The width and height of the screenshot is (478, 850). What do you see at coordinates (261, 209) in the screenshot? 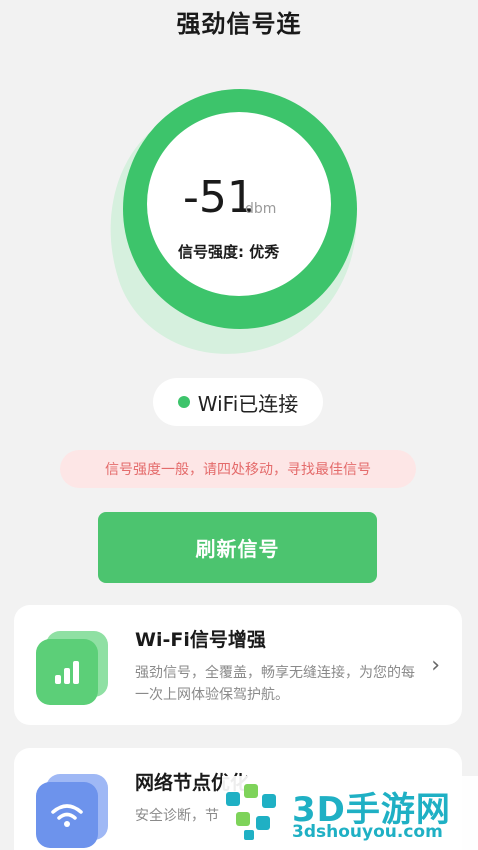
I see `signal-unit: dbm` at bounding box center [261, 209].